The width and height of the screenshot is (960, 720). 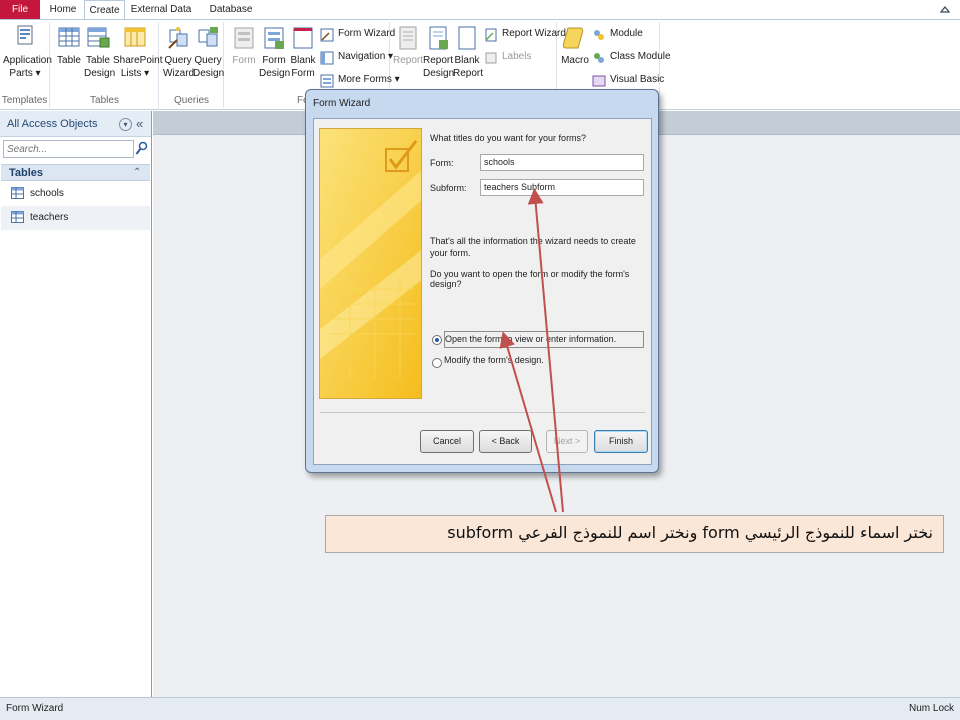 What do you see at coordinates (327, 81) in the screenshot?
I see `more-forms-icon` at bounding box center [327, 81].